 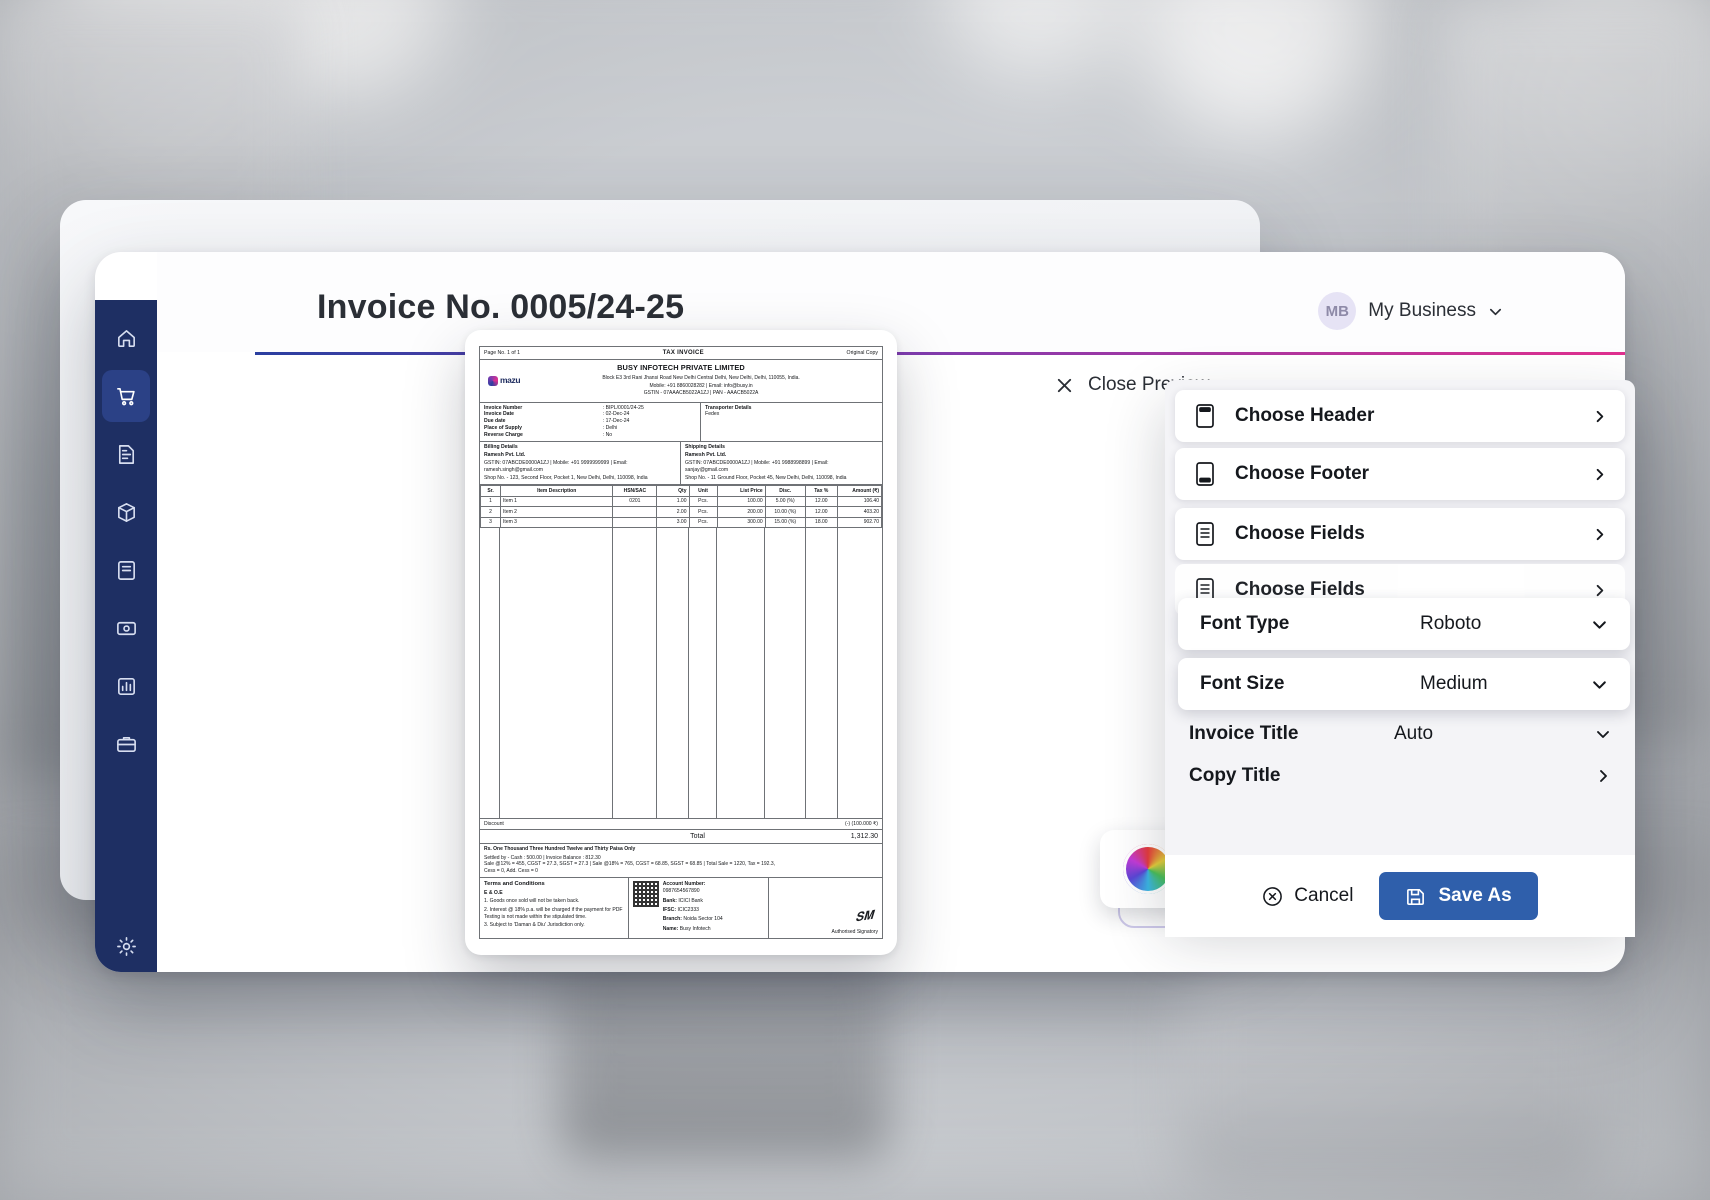 What do you see at coordinates (494, 823) in the screenshot?
I see `discount-label: Discount` at bounding box center [494, 823].